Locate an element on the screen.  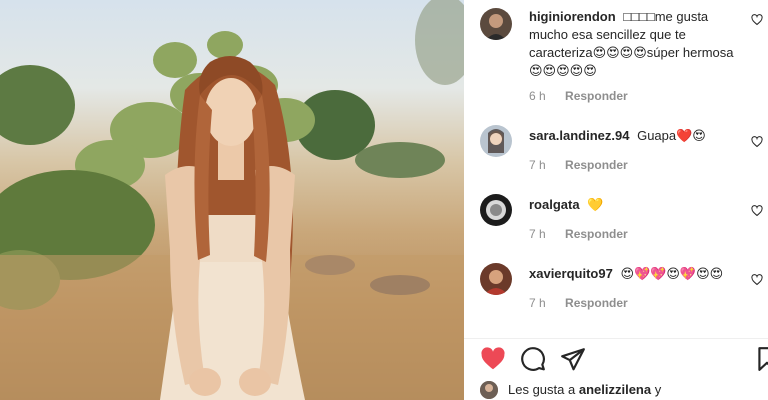
divider is located at coordinates (616, 338).